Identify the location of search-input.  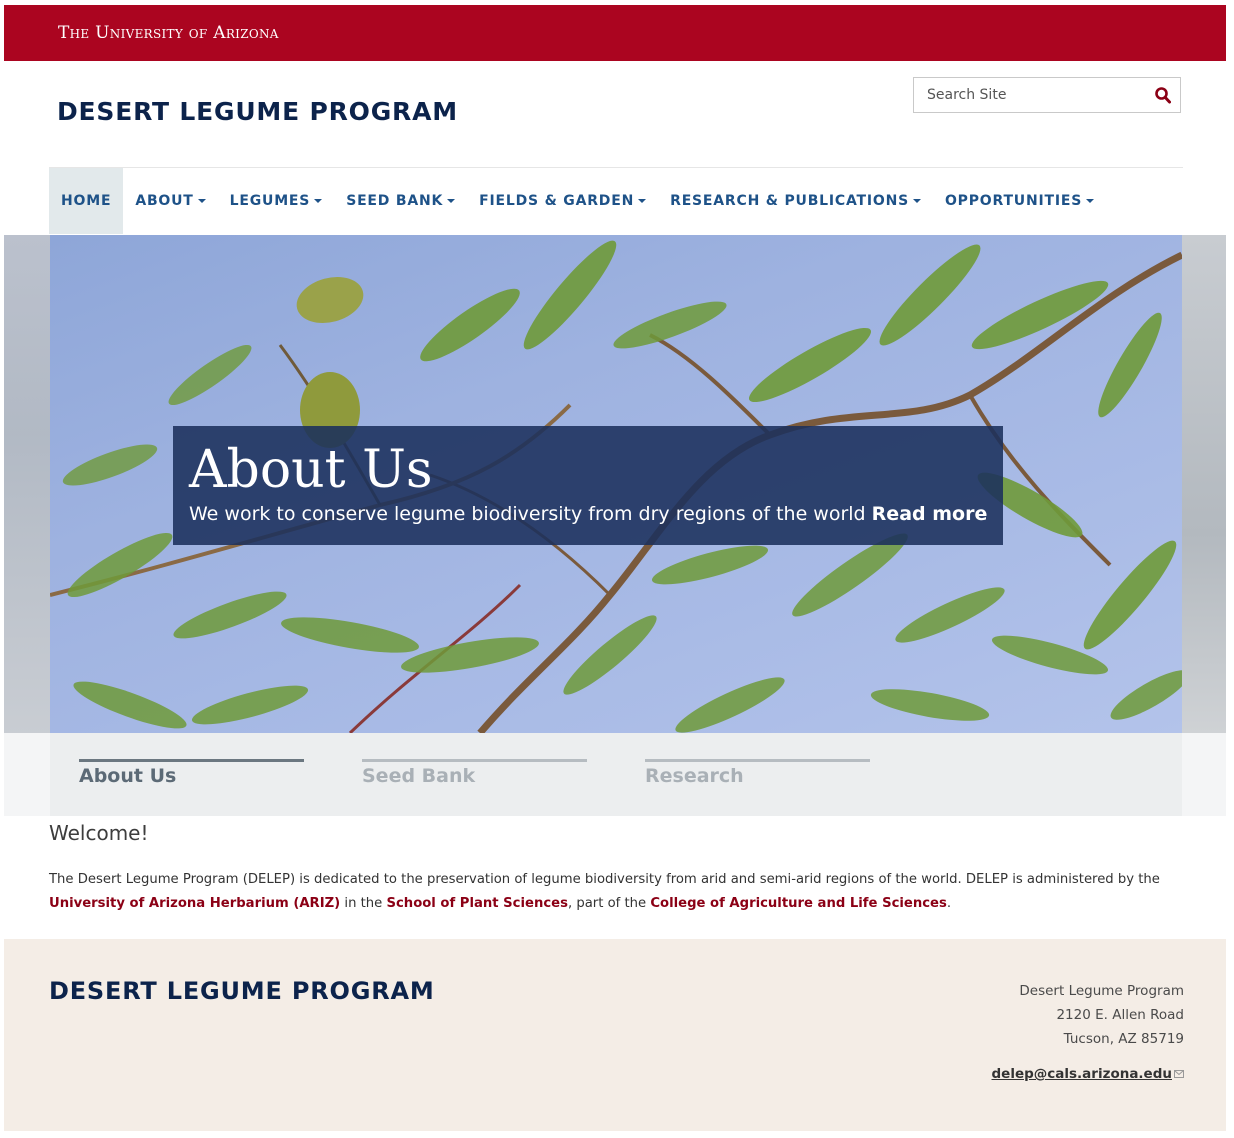
(1032, 95).